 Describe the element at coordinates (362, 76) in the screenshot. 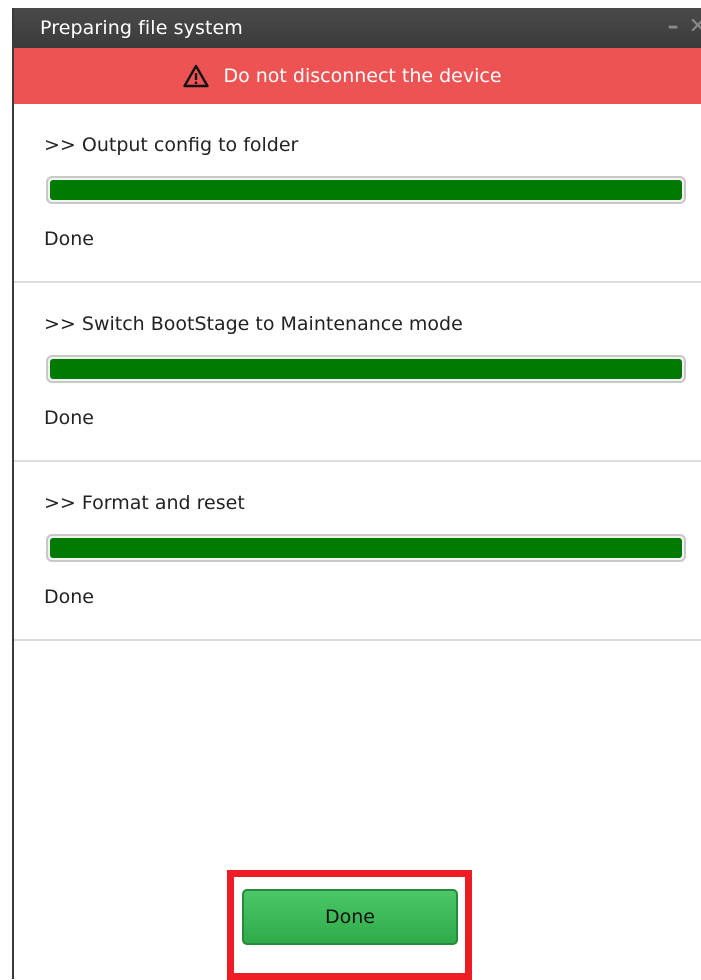

I see `warning-text: Do not disconnect the device` at that location.